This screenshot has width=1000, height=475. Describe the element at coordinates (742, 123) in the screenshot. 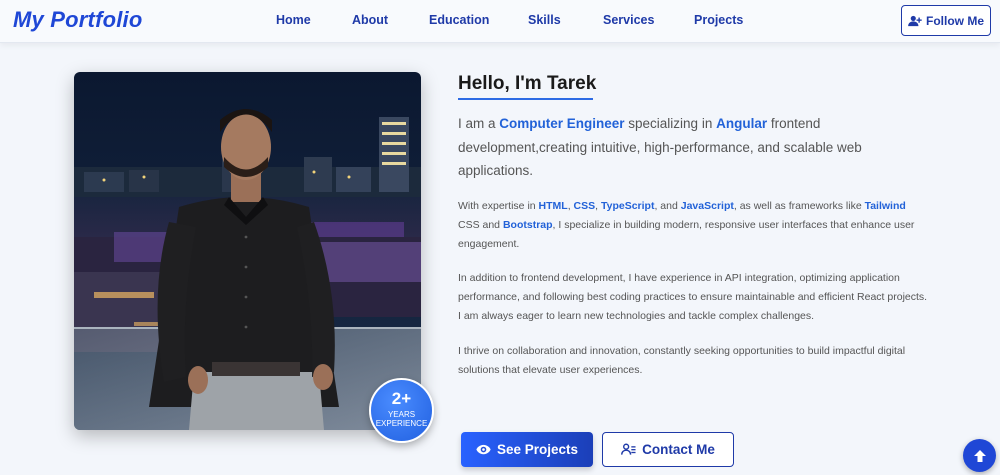

I see `framework-highlight: Angular` at that location.